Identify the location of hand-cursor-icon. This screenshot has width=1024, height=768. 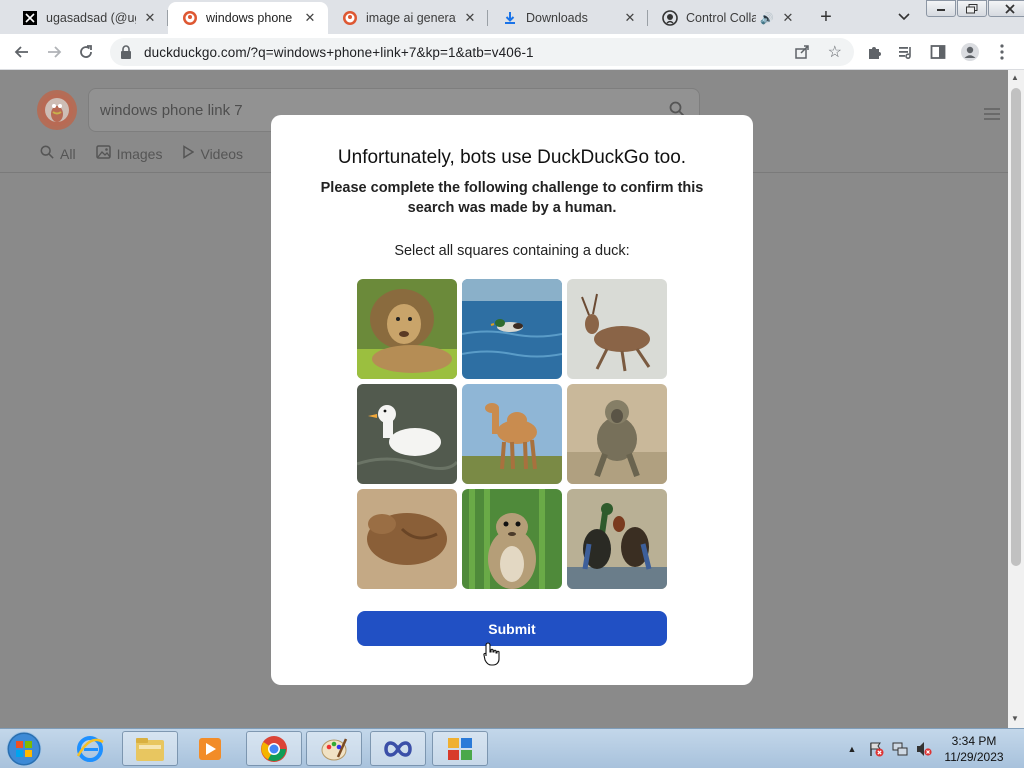
(491, 654).